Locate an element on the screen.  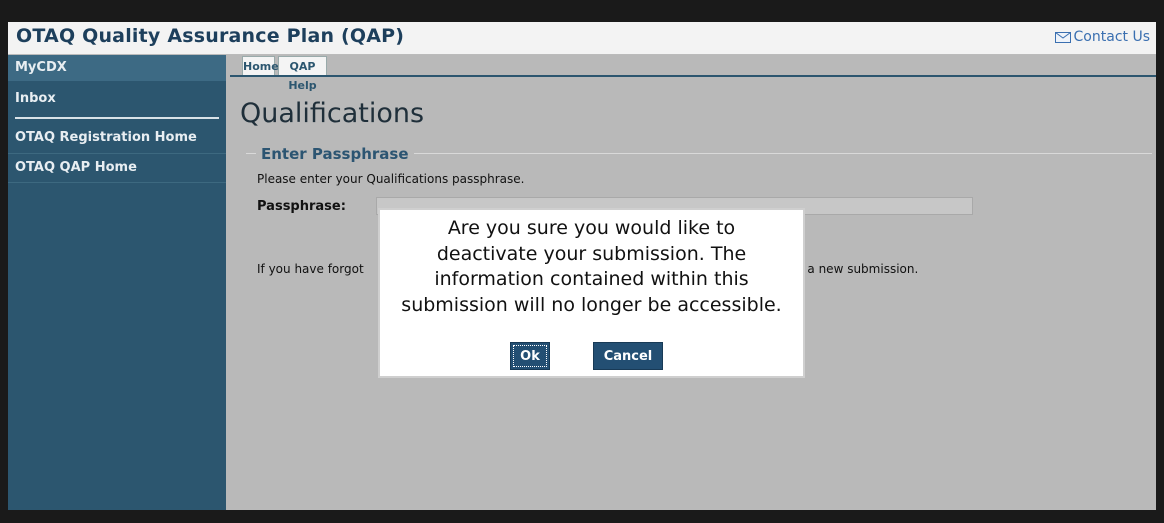
dialog-message-line: submission will no longer be accessible. is located at coordinates (591, 304).